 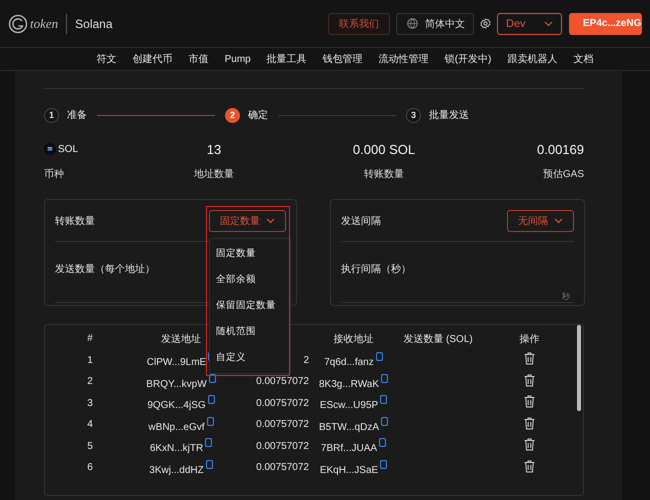 What do you see at coordinates (90, 424) in the screenshot?
I see `row-number: 4` at bounding box center [90, 424].